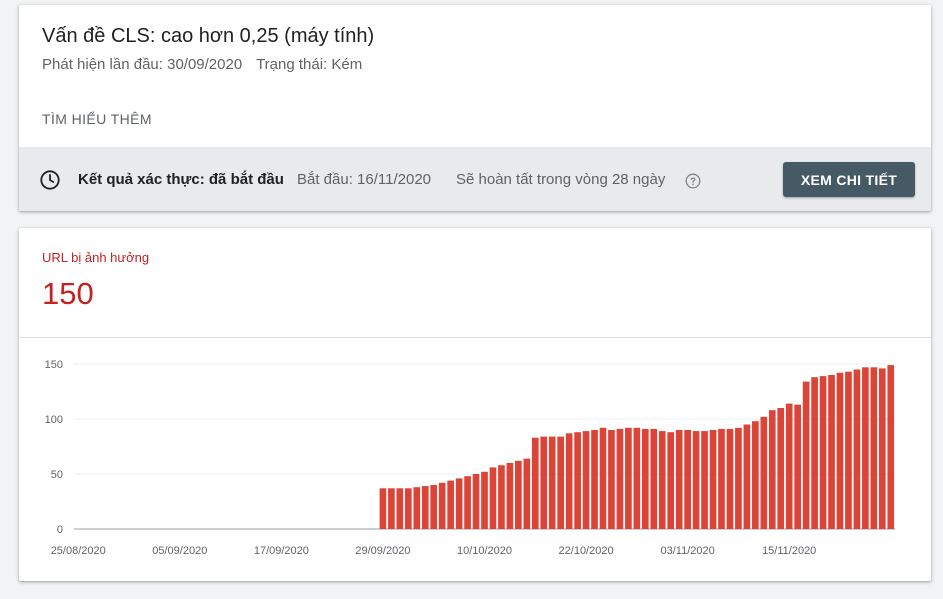  What do you see at coordinates (382, 551) in the screenshot?
I see `x-tick-label: 29/09/2020` at bounding box center [382, 551].